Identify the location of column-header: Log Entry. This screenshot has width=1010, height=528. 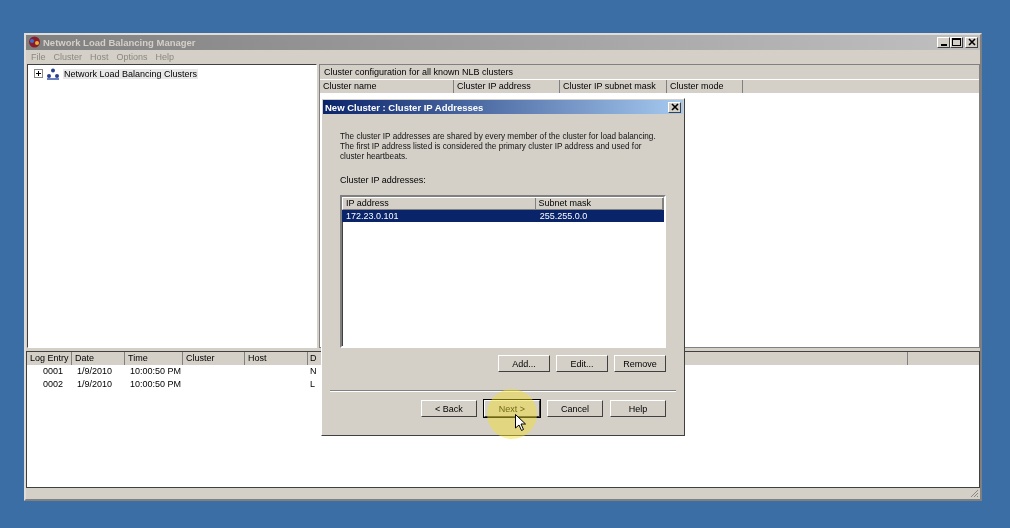
(49, 358).